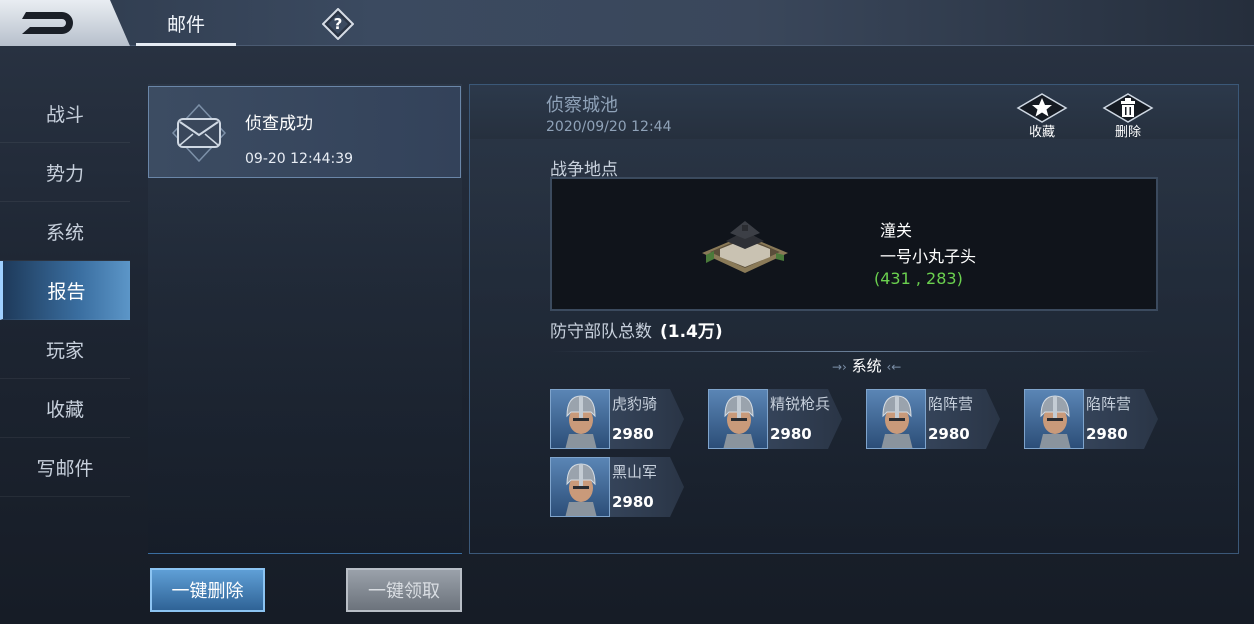  What do you see at coordinates (186, 23) in the screenshot?
I see `tab-mail: 邮件` at bounding box center [186, 23].